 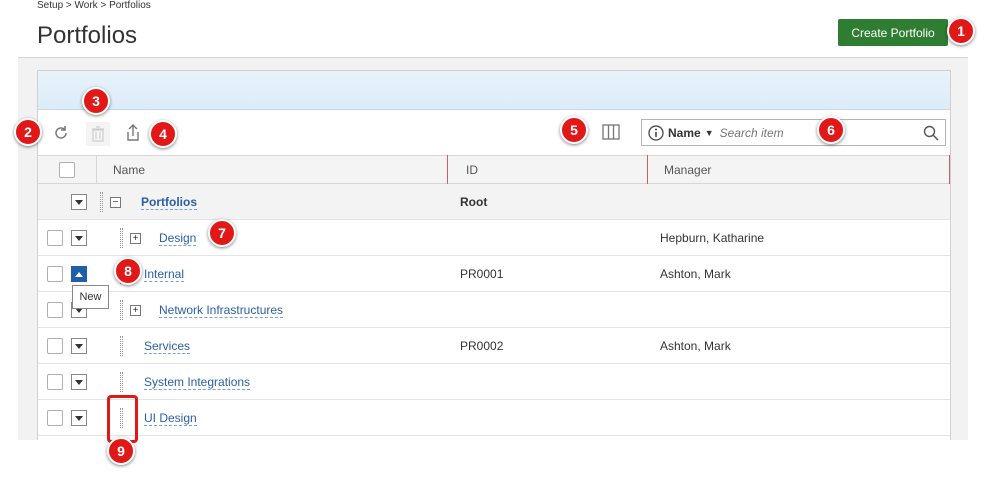 I want to click on search-input, so click(x=804, y=132).